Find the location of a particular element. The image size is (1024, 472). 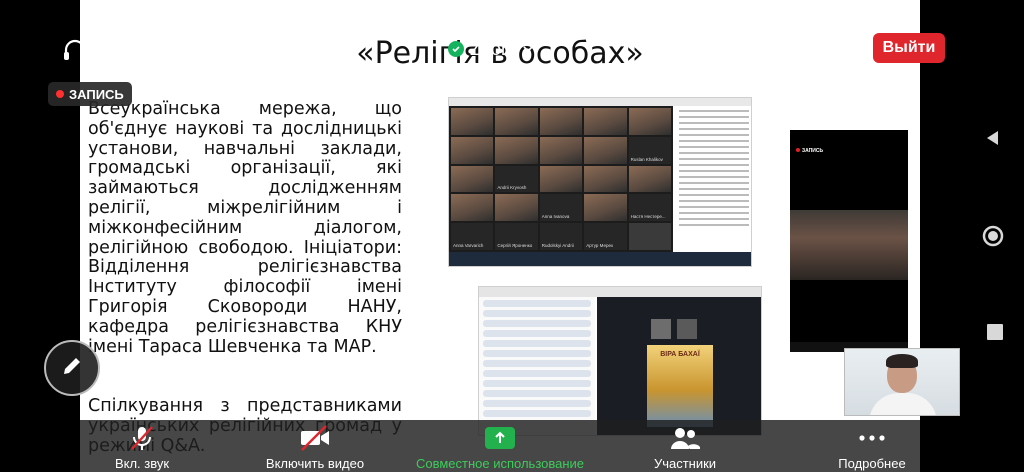

document-panel is located at coordinates (713, 179).